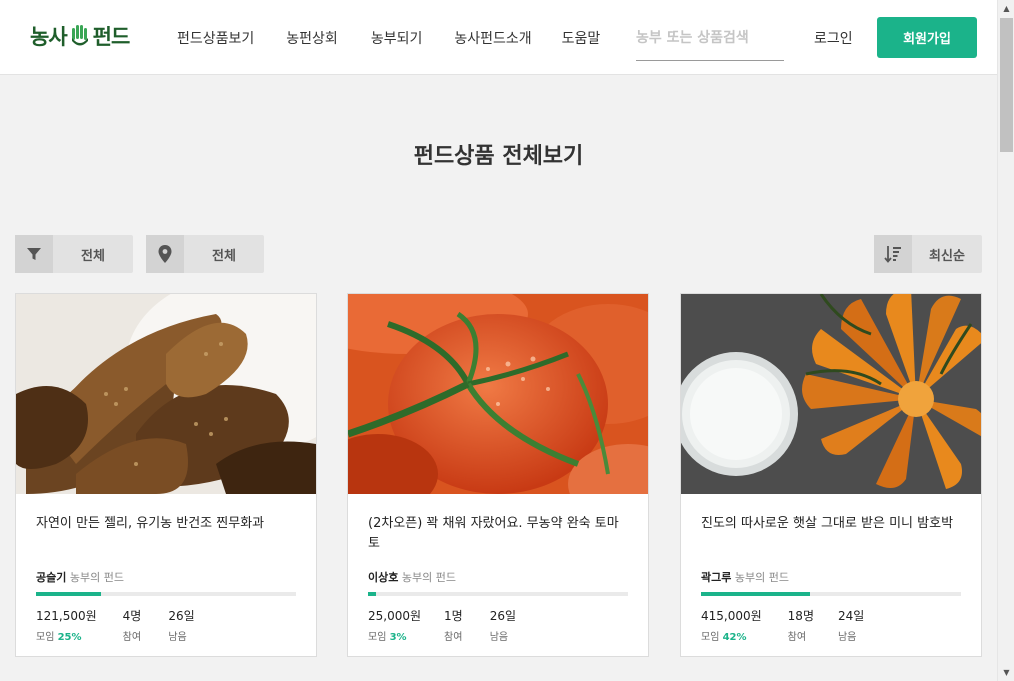 This screenshot has height=681, width=1014. Describe the element at coordinates (167, 524) in the screenshot. I see `fund-title: 자연이 만든 젤리, 유기농 반건조 찐무화과` at that location.